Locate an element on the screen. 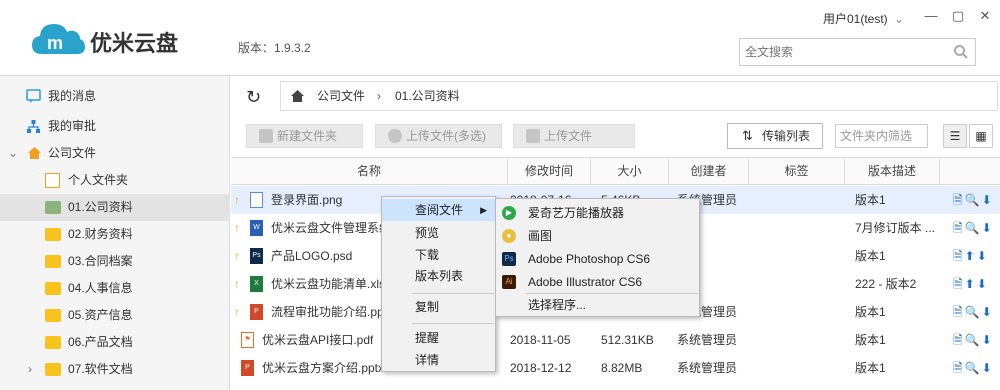 This screenshot has height=390, width=1000. new-folder-icon is located at coordinates (266, 136).